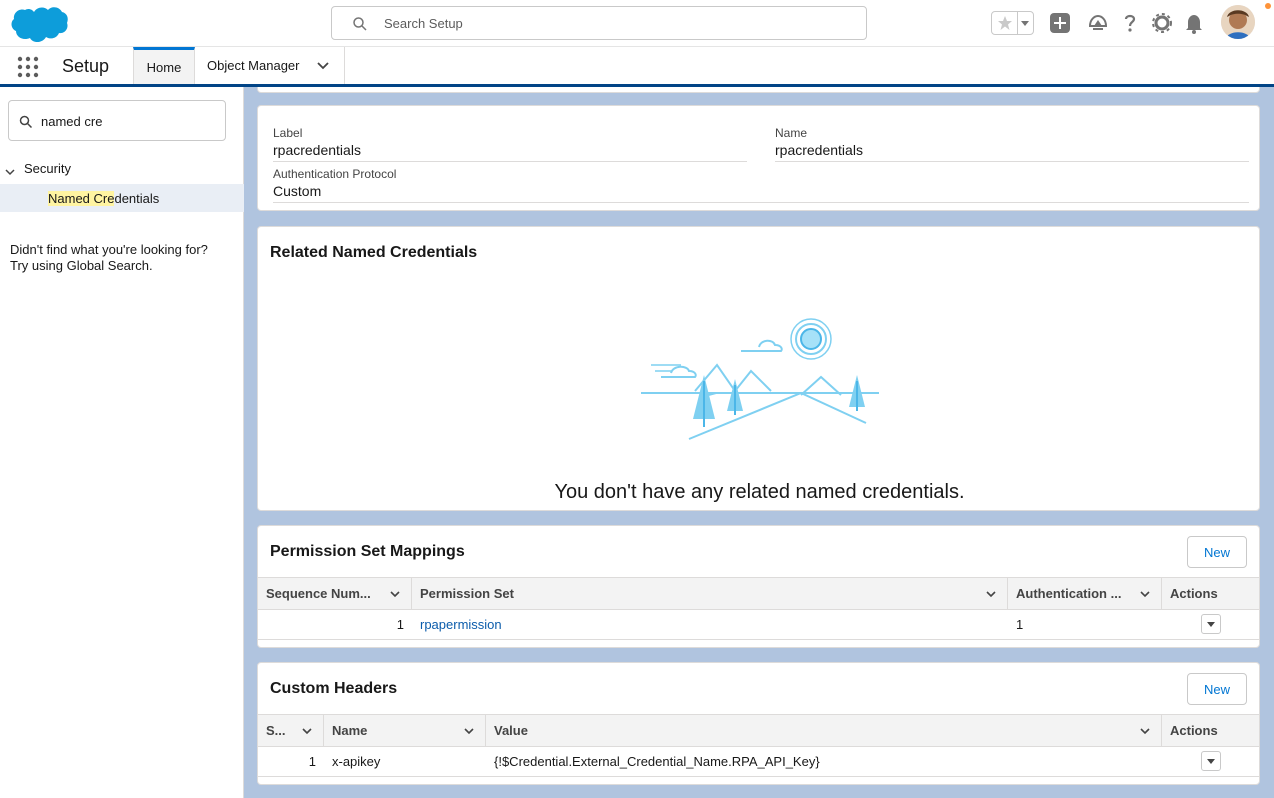 This screenshot has width=1274, height=798. Describe the element at coordinates (511, 730) in the screenshot. I see `column-header-label: Value` at that location.